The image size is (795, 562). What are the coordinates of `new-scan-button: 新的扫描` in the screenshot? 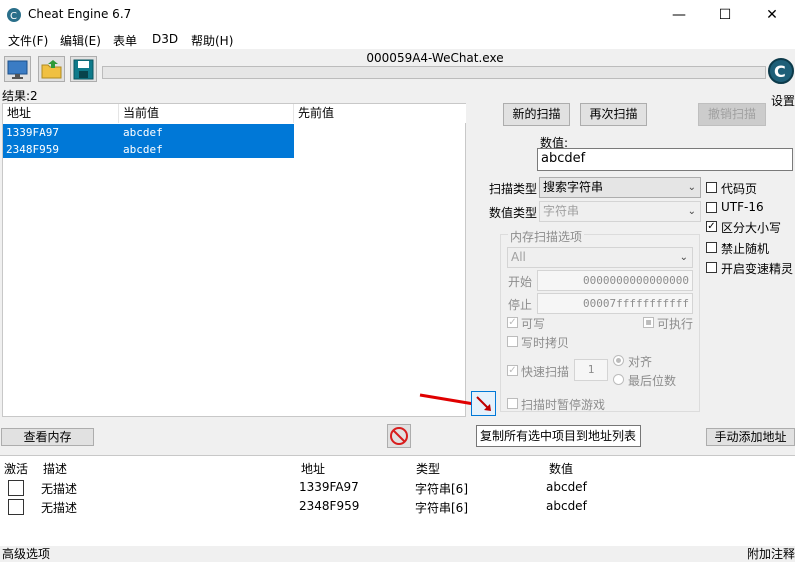 It's located at (536, 114).